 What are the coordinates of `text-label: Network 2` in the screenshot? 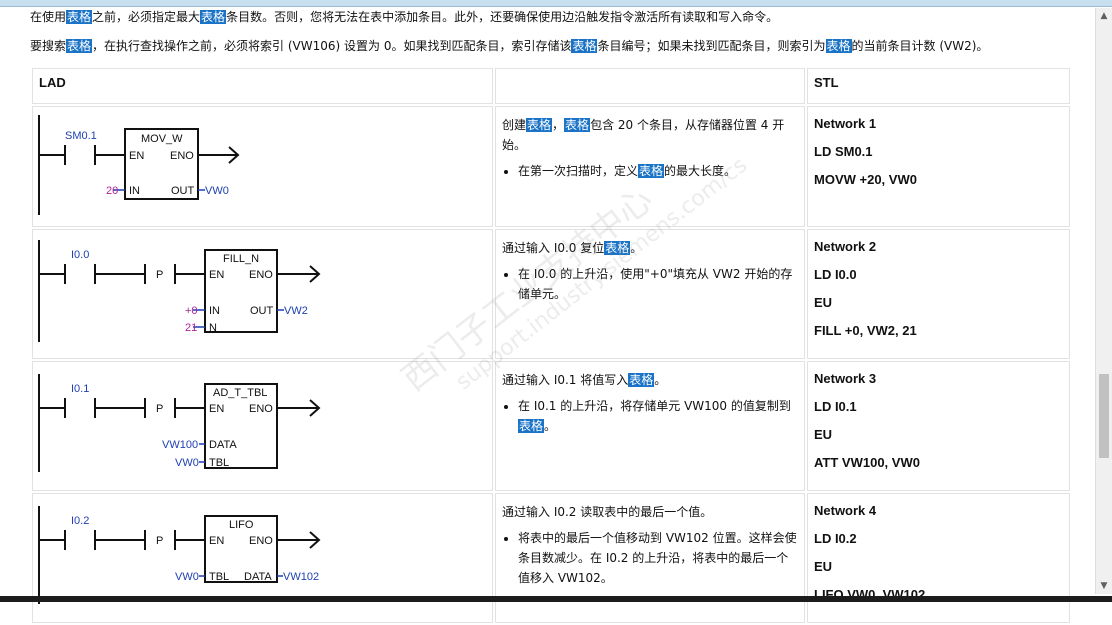 It's located at (845, 246).